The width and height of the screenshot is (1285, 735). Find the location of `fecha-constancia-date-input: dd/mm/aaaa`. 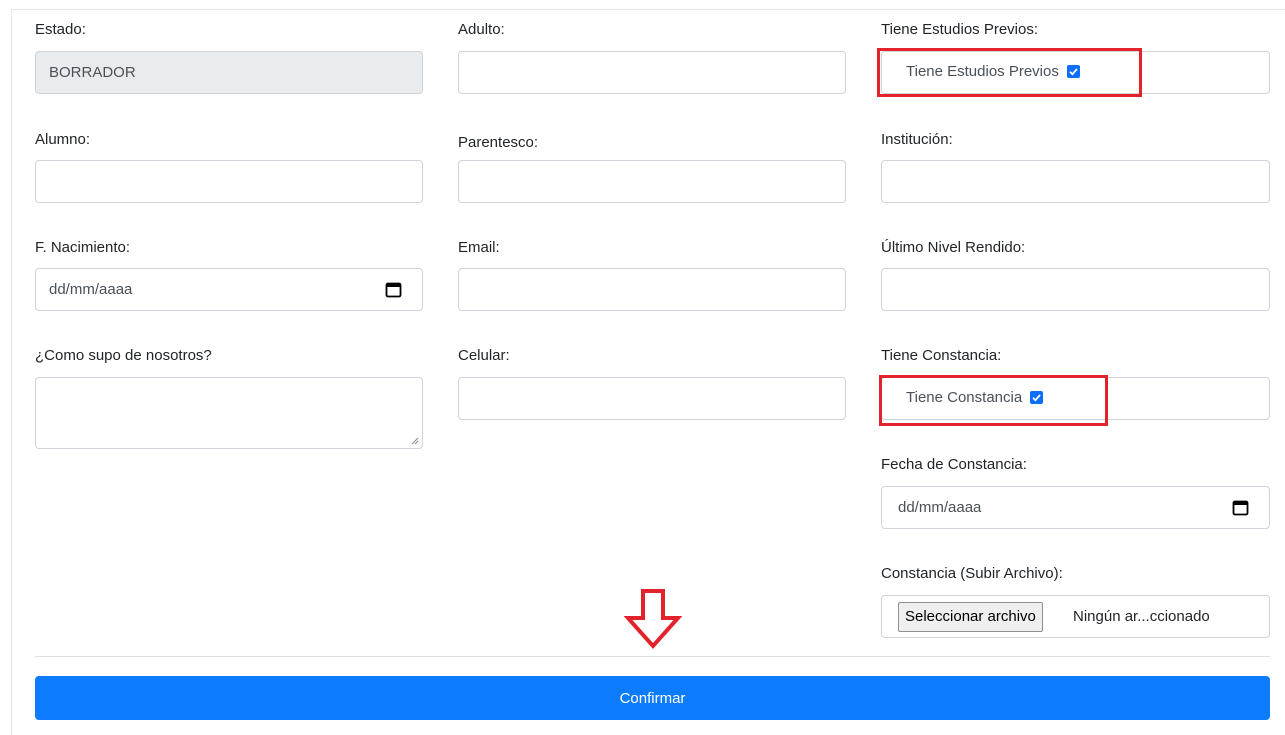

fecha-constancia-date-input: dd/mm/aaaa is located at coordinates (1075, 507).